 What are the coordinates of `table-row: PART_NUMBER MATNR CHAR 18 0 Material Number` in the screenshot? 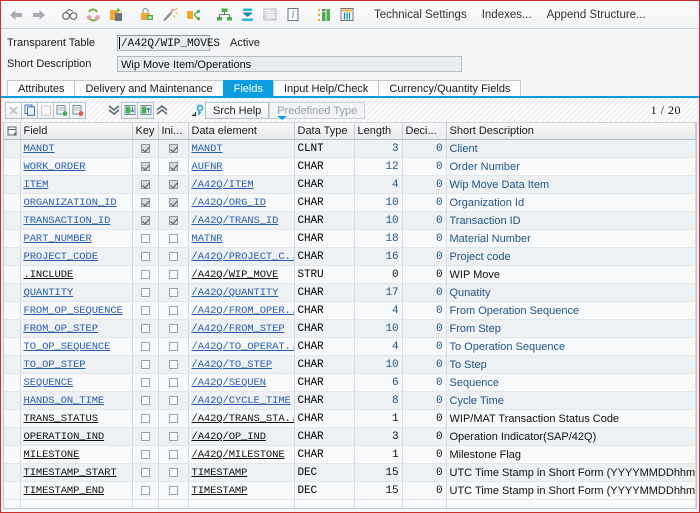 It's located at (350, 238).